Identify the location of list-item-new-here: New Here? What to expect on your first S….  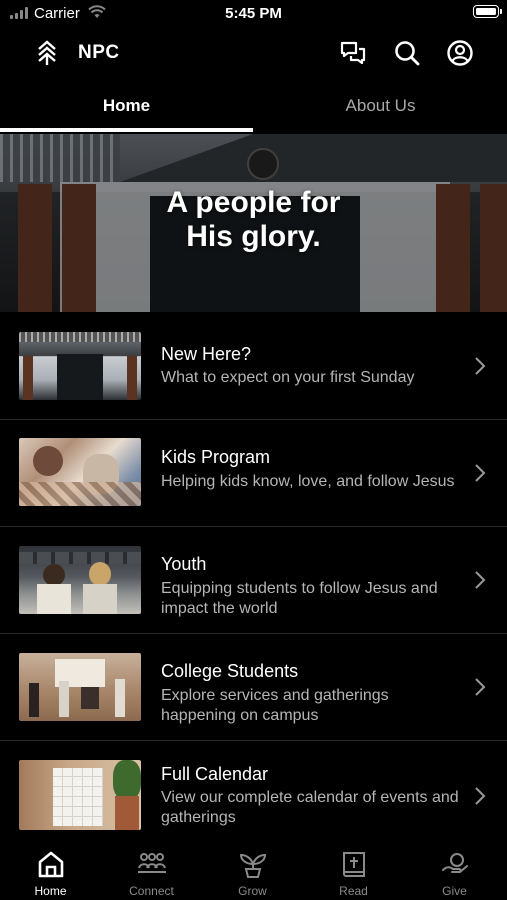
(253, 366).